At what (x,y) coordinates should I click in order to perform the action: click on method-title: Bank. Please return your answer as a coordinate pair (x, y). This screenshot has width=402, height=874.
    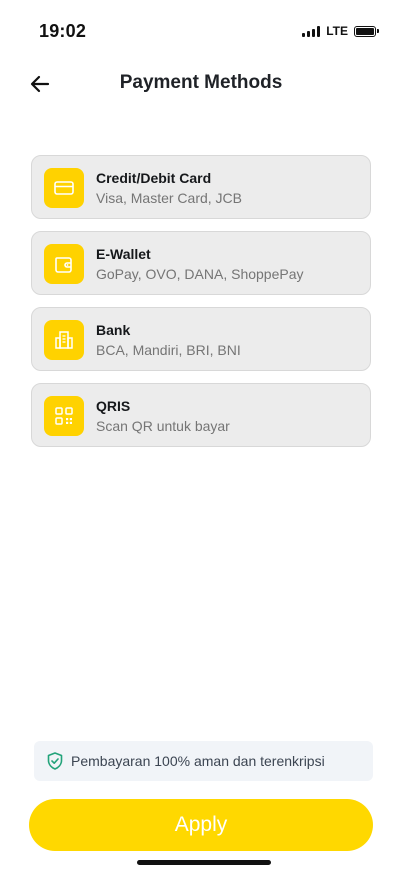
    Looking at the image, I should click on (113, 330).